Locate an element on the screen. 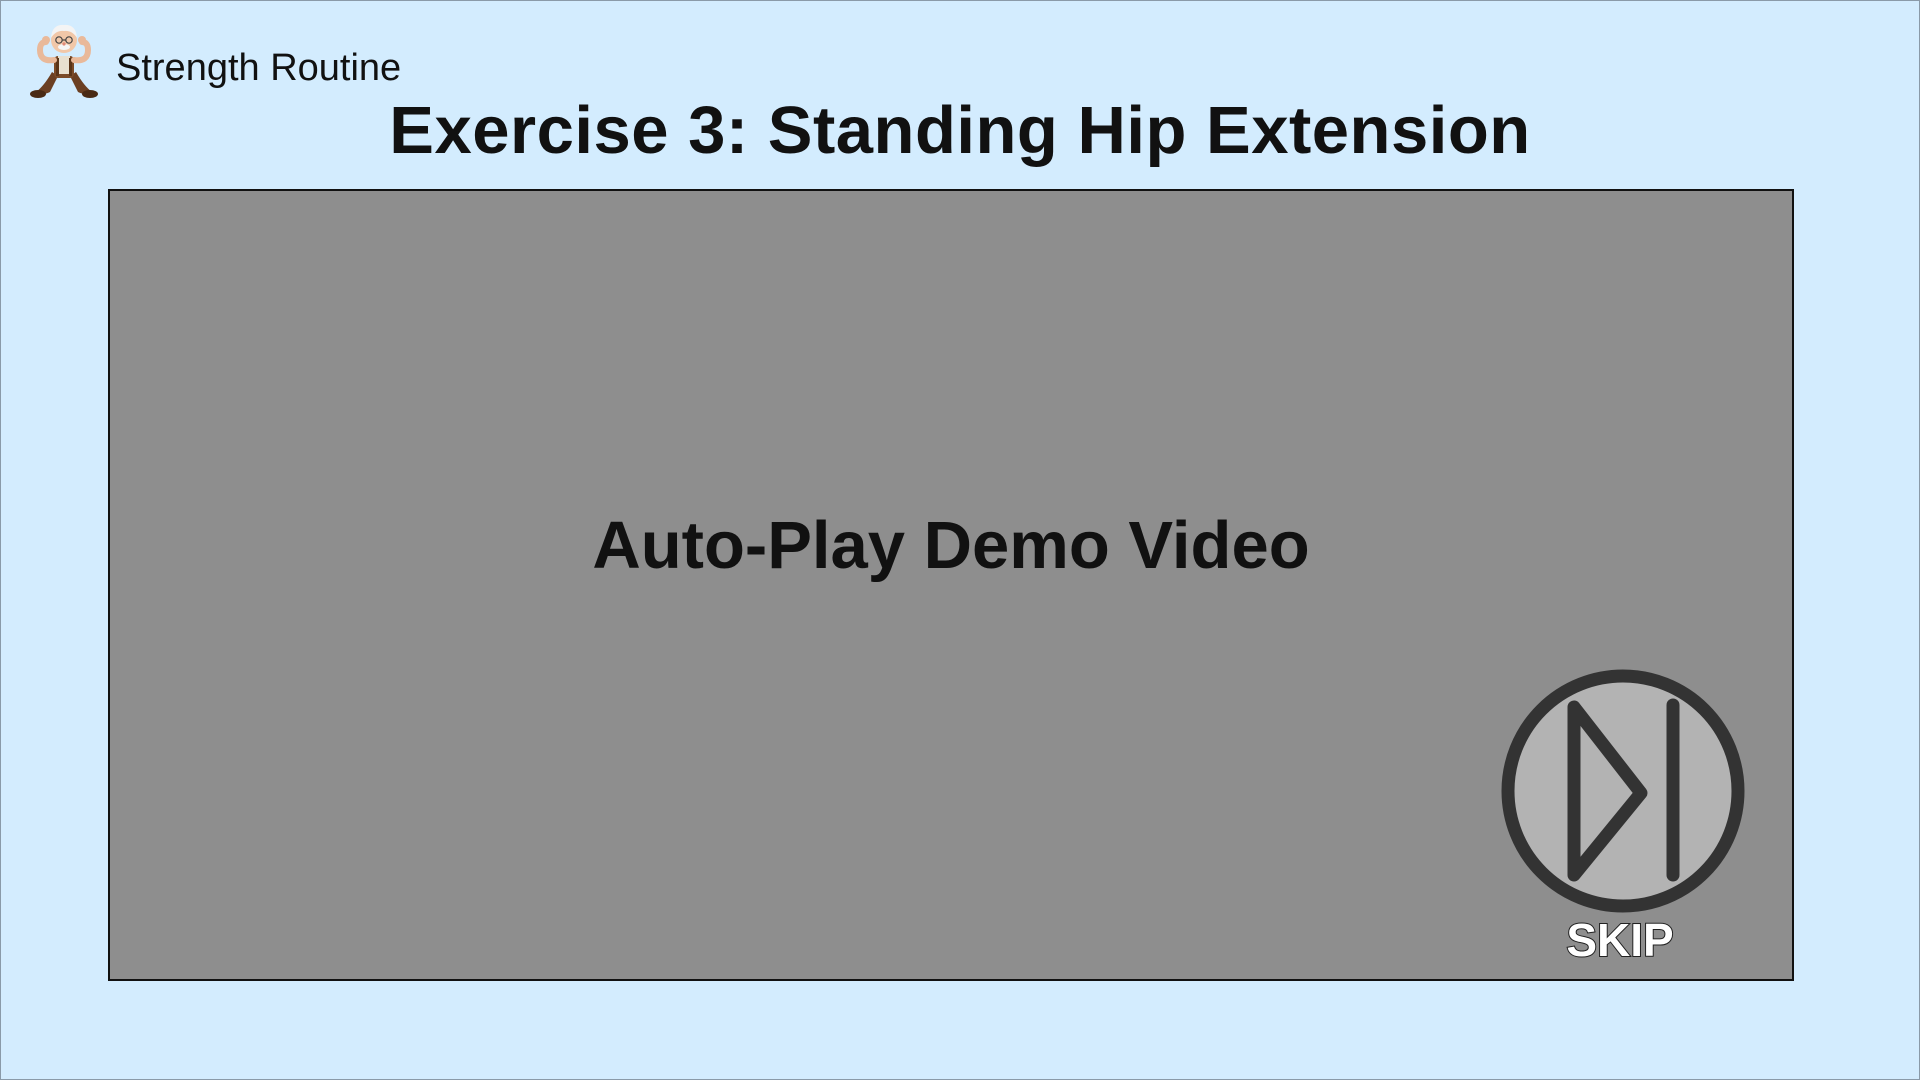 This screenshot has width=1920, height=1080. app-name: Strength Routine is located at coordinates (259, 67).